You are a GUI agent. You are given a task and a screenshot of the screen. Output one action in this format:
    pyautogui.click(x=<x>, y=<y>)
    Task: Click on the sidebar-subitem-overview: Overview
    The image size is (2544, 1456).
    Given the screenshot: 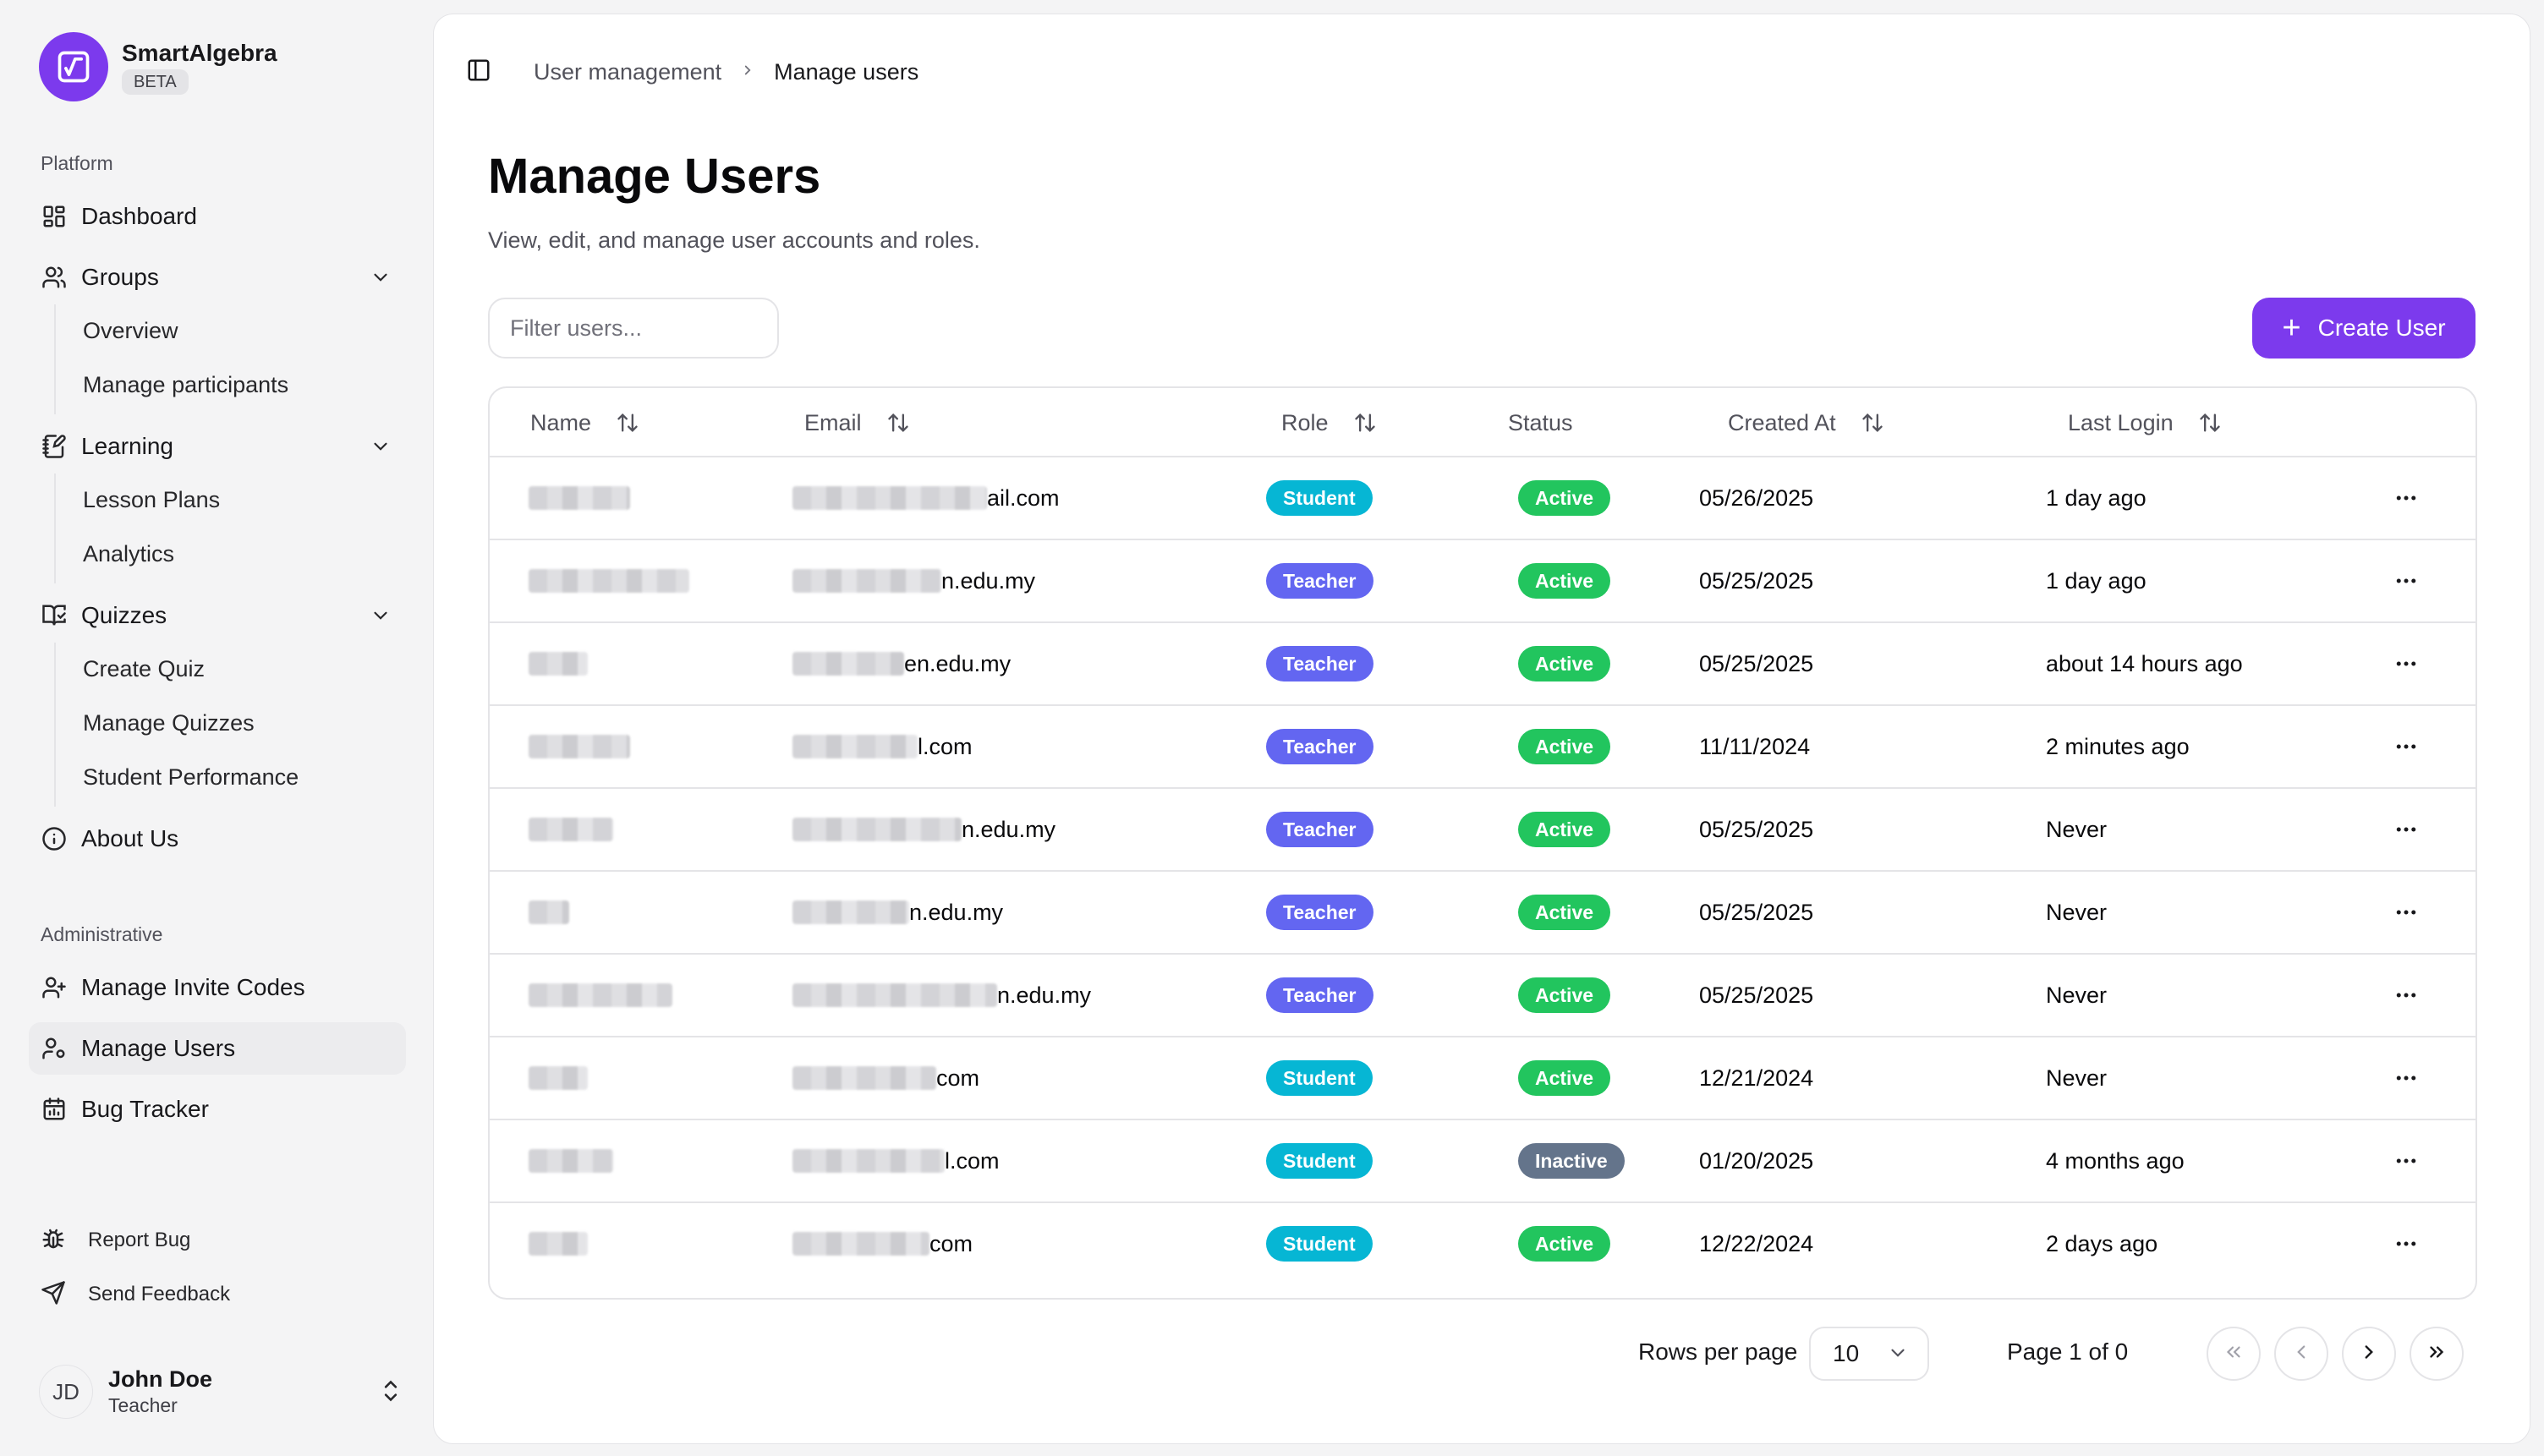 What is the action you would take?
    pyautogui.click(x=130, y=331)
    